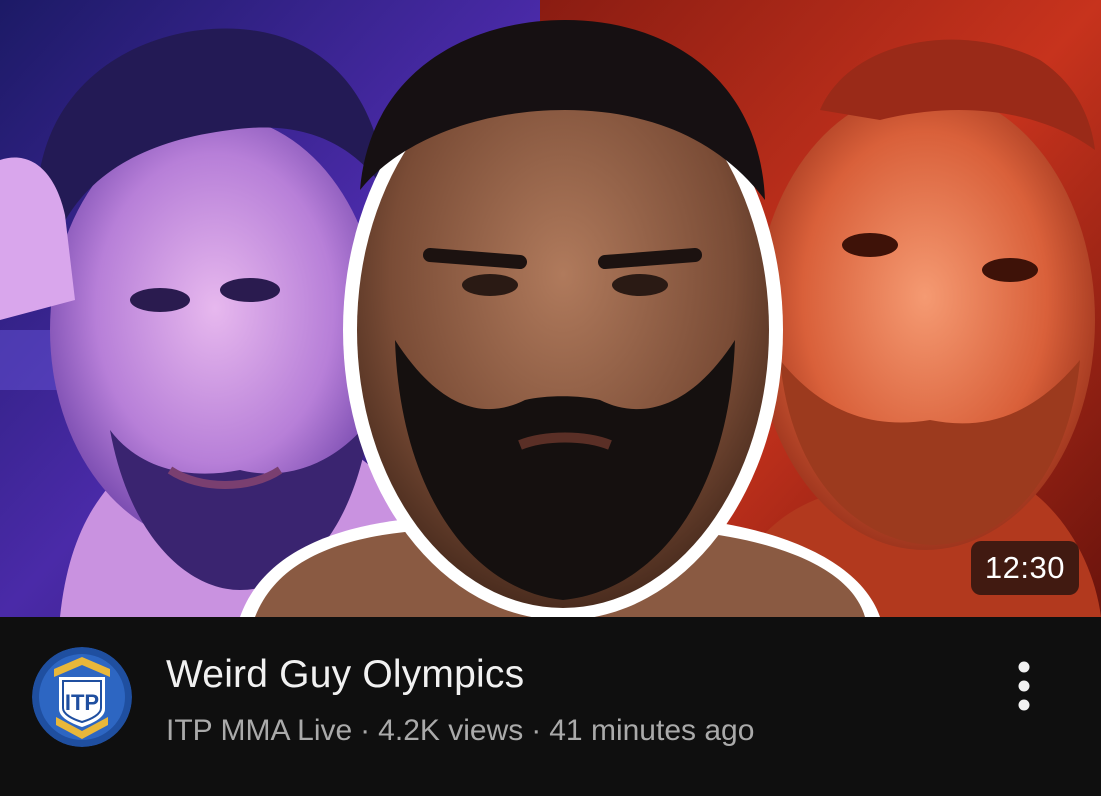 The height and width of the screenshot is (796, 1101). What do you see at coordinates (82, 702) in the screenshot?
I see `avatar-logo-text: ITP` at bounding box center [82, 702].